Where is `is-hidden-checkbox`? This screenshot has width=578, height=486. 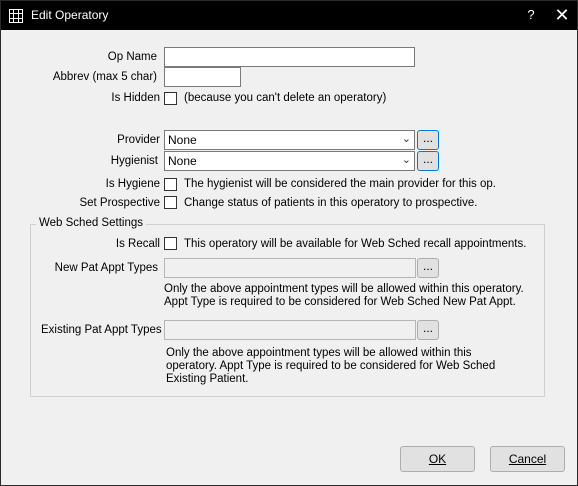 is-hidden-checkbox is located at coordinates (170, 98).